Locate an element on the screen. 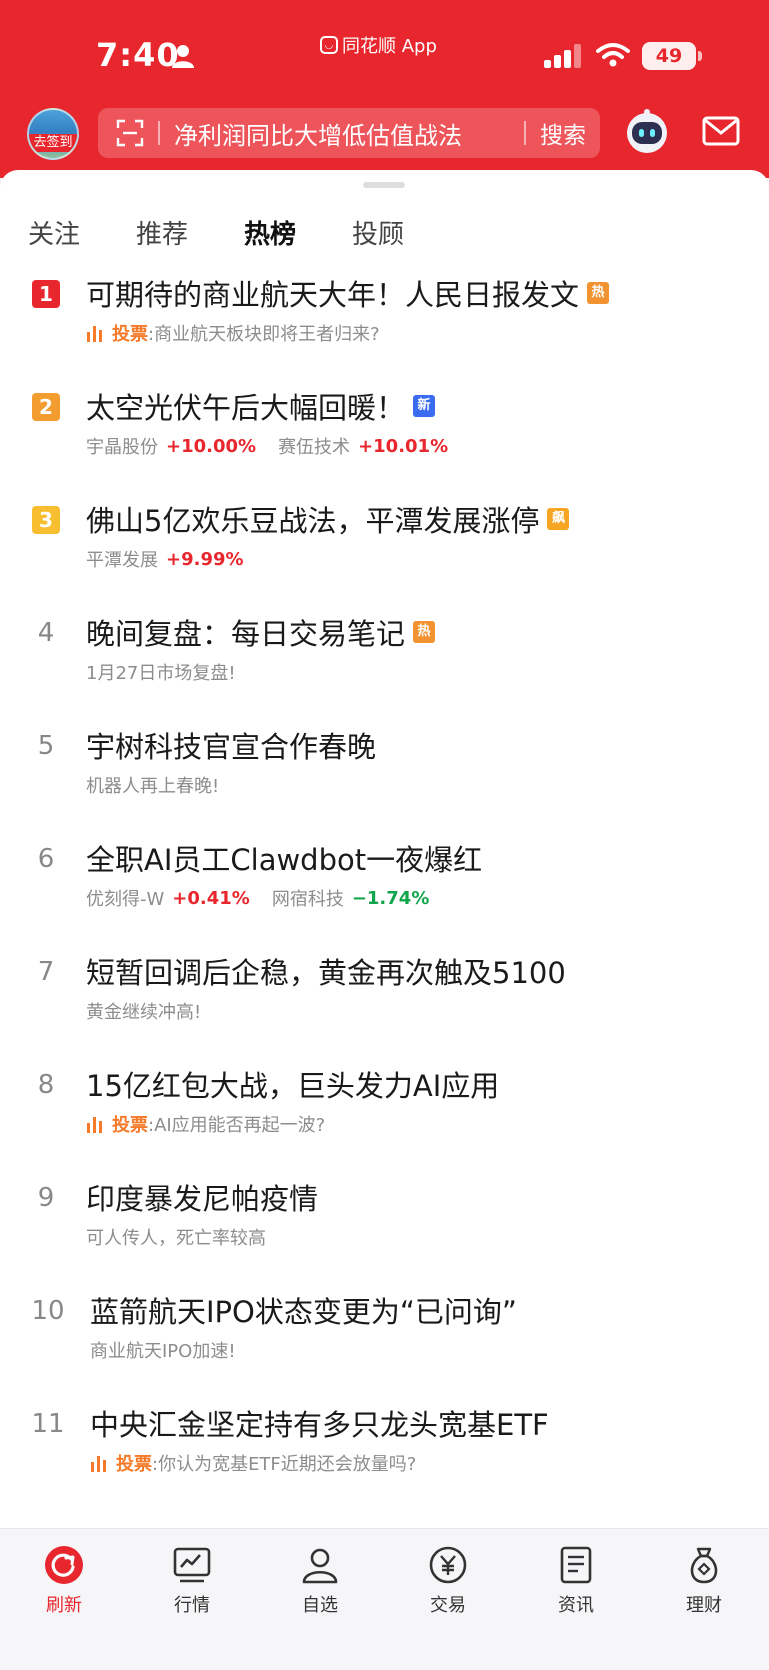 This screenshot has width=769, height=1670. rank-number: 5 is located at coordinates (46, 746).